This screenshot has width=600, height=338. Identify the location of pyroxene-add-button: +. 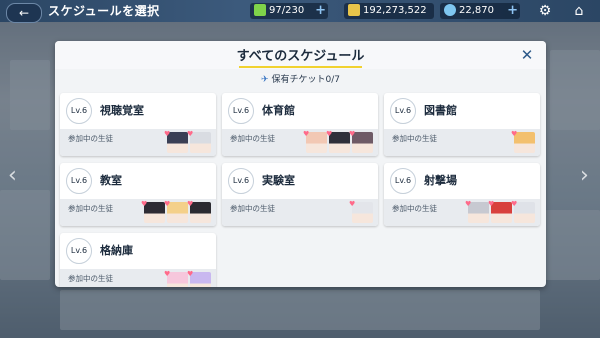
(512, 11).